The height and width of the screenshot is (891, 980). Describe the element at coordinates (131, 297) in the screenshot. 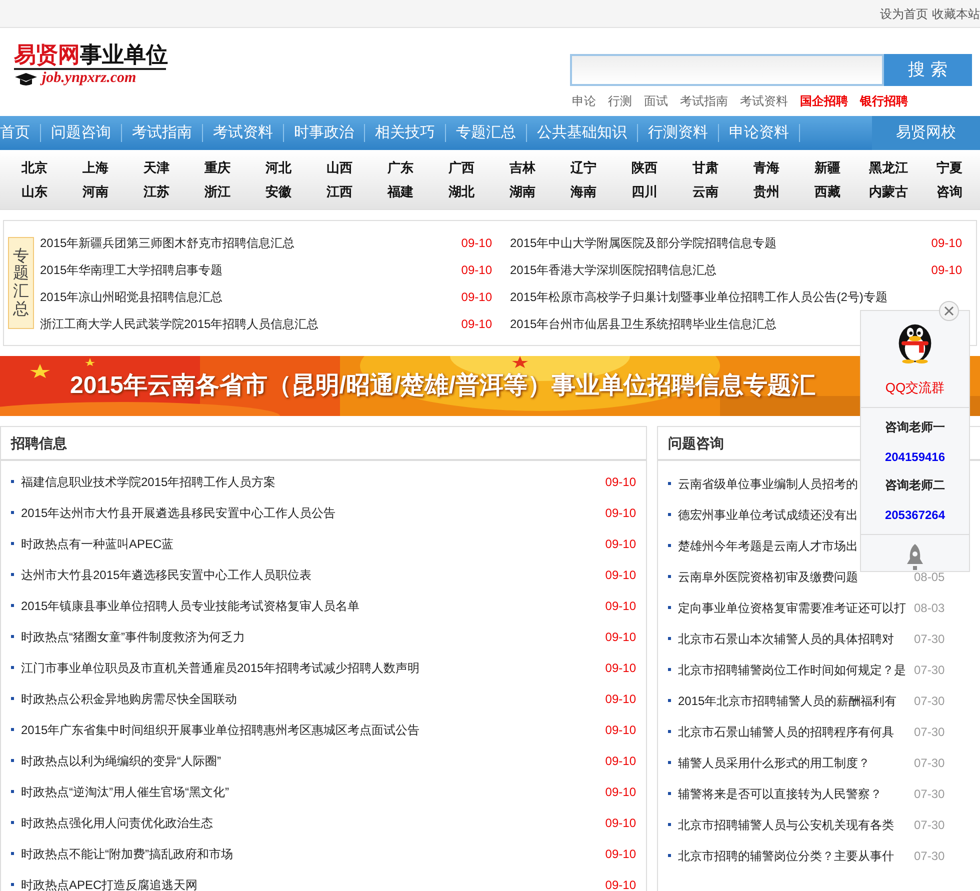

I see `topic-link: 2015年凉山州昭觉县招聘信息汇总` at that location.